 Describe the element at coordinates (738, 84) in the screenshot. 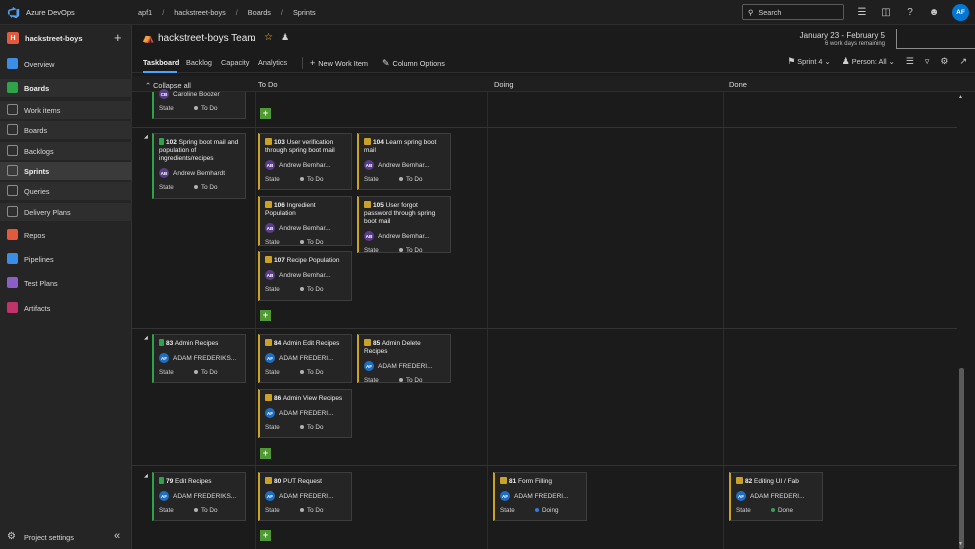

I see `column-header-done: Done` at that location.